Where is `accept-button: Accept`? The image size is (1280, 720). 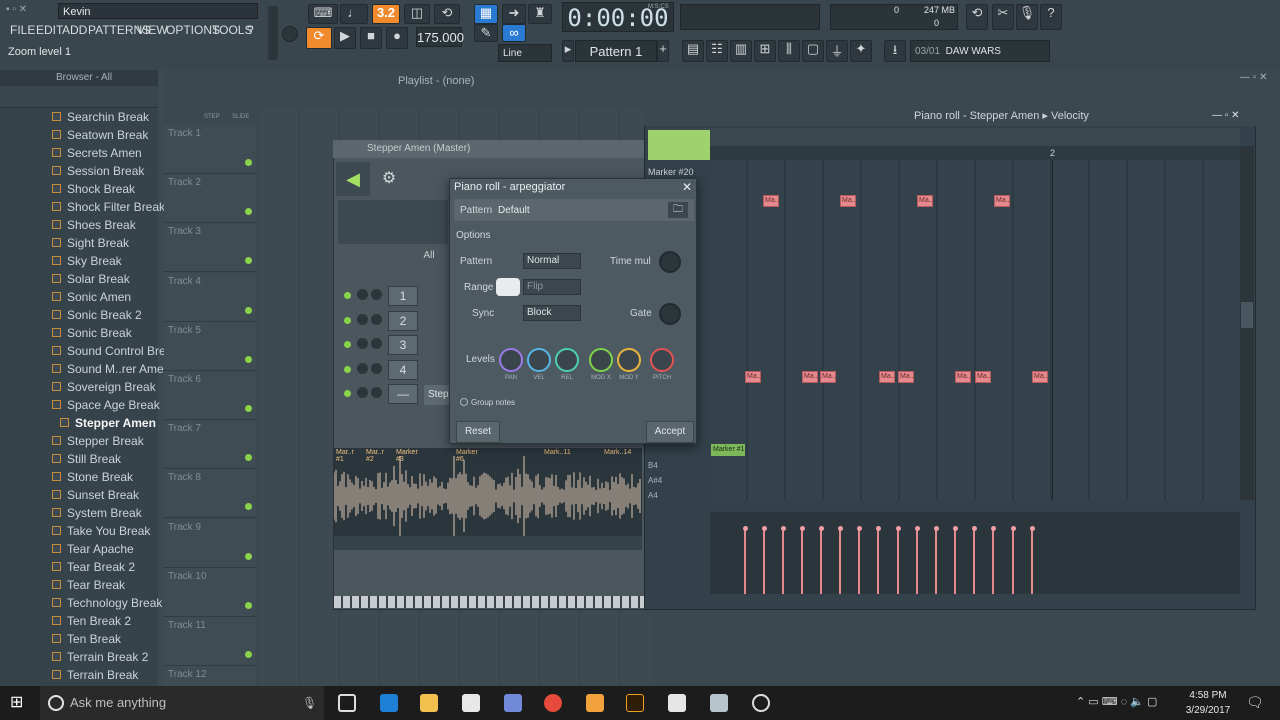
accept-button: Accept is located at coordinates (670, 432).